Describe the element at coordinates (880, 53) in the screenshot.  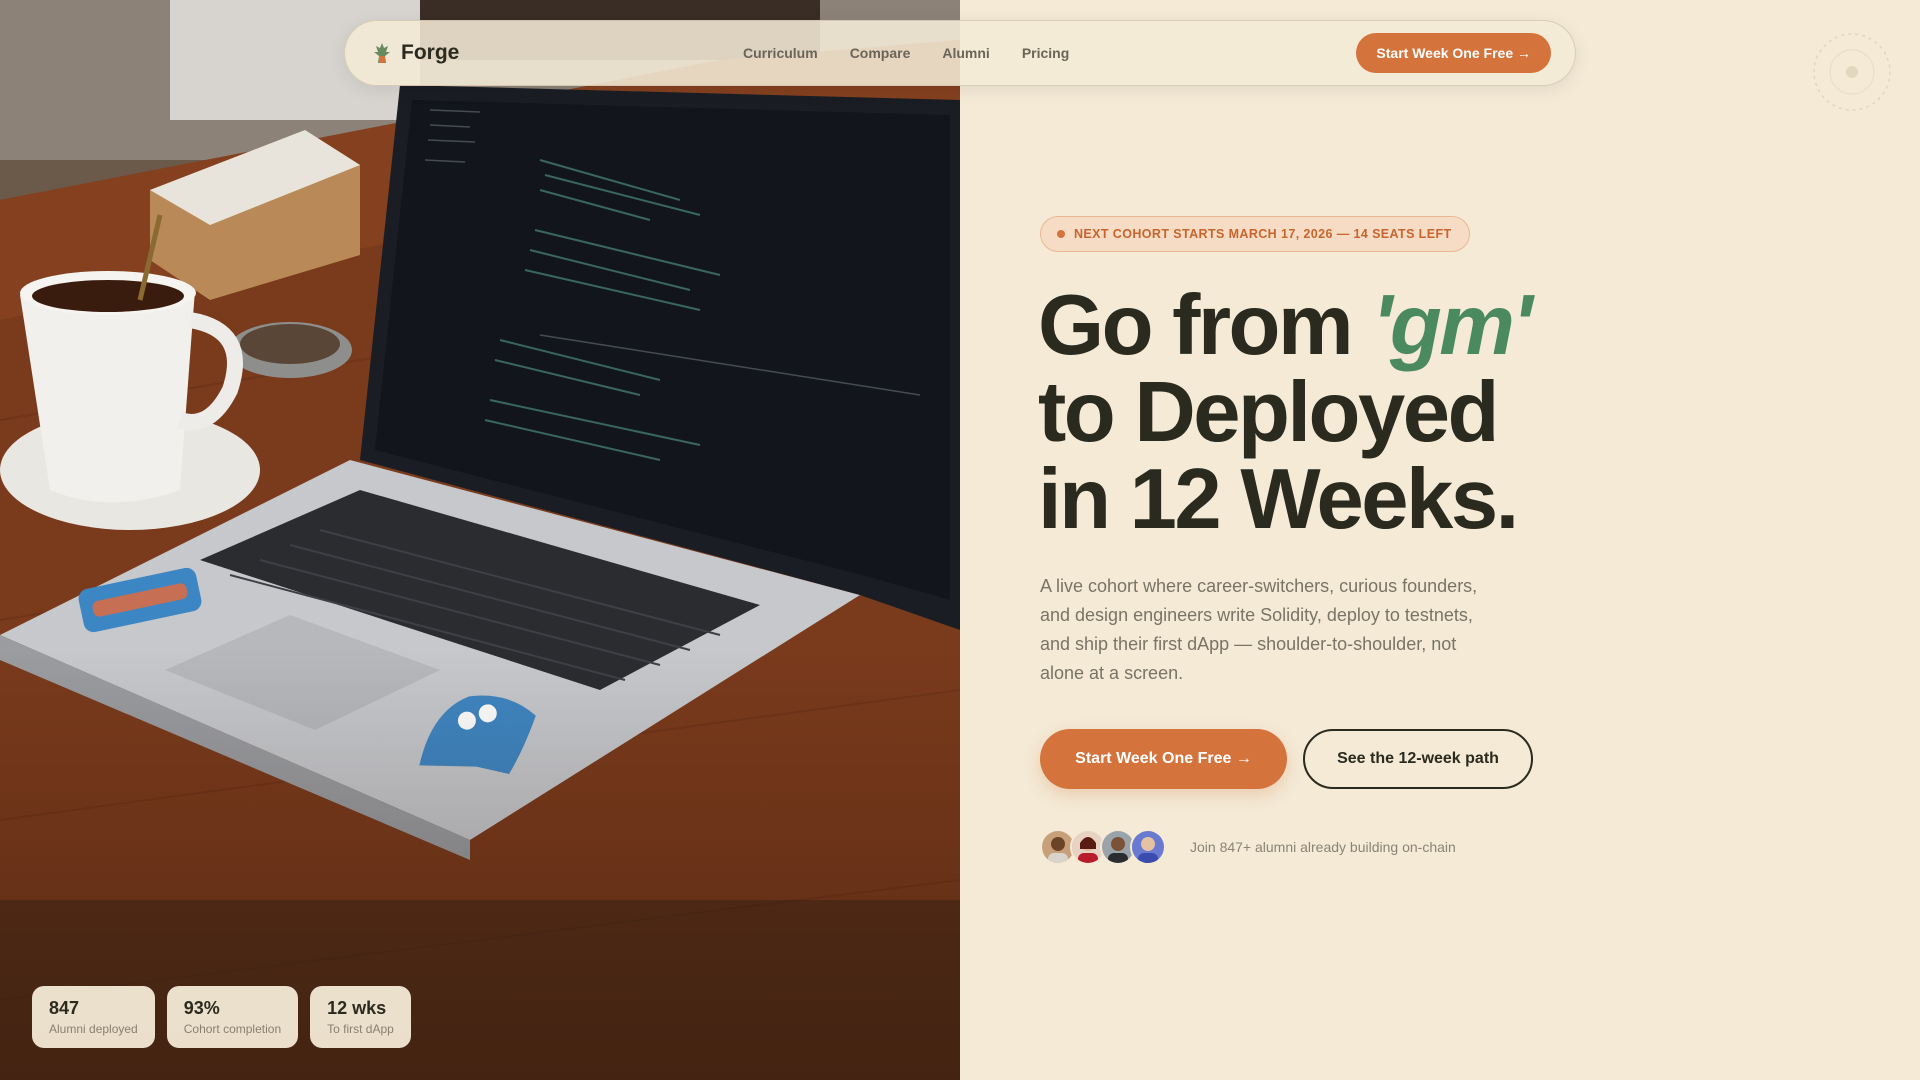
I see `nav-link-compare: Compare` at that location.